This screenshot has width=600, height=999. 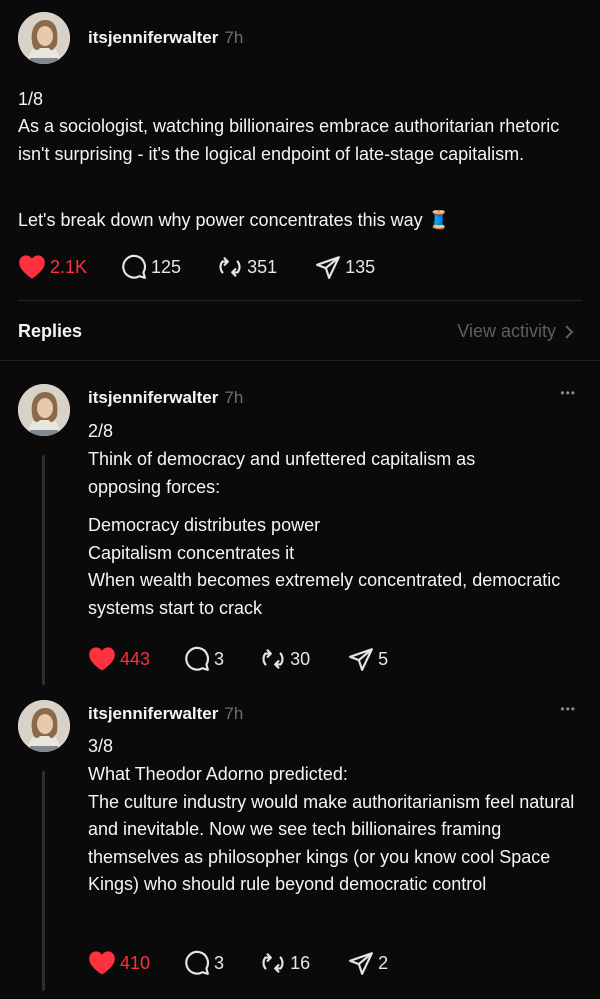 What do you see at coordinates (119, 659) in the screenshot?
I see `like-button: 443` at bounding box center [119, 659].